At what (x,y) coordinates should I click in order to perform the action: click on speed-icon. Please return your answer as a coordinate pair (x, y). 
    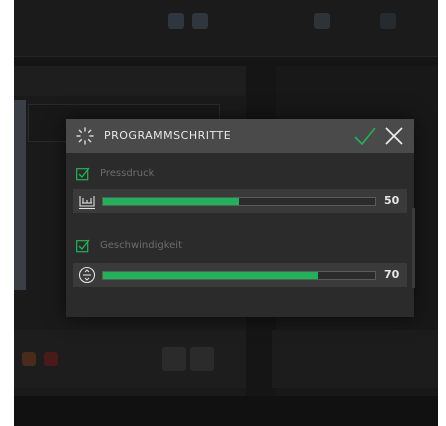
    Looking at the image, I should click on (87, 275).